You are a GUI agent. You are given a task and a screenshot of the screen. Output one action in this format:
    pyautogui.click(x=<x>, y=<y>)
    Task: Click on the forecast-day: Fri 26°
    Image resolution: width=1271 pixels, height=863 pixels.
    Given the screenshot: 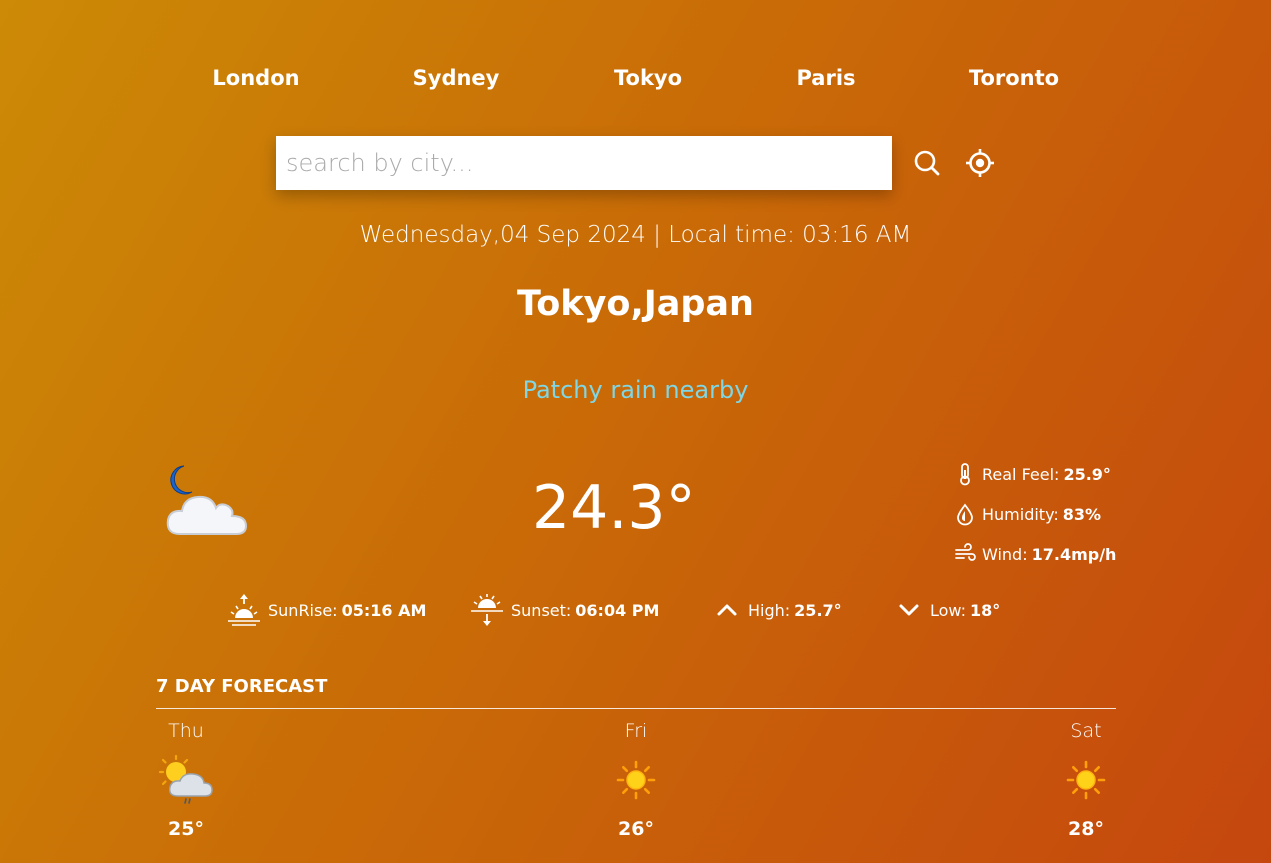 What is the action you would take?
    pyautogui.click(x=636, y=780)
    